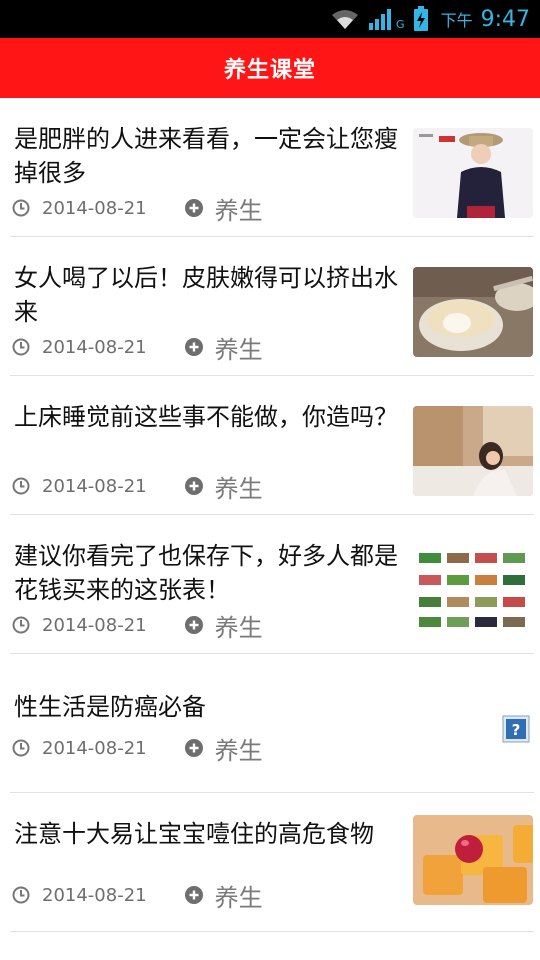 The width and height of the screenshot is (540, 960). I want to click on clock-time: 9:47, so click(505, 19).